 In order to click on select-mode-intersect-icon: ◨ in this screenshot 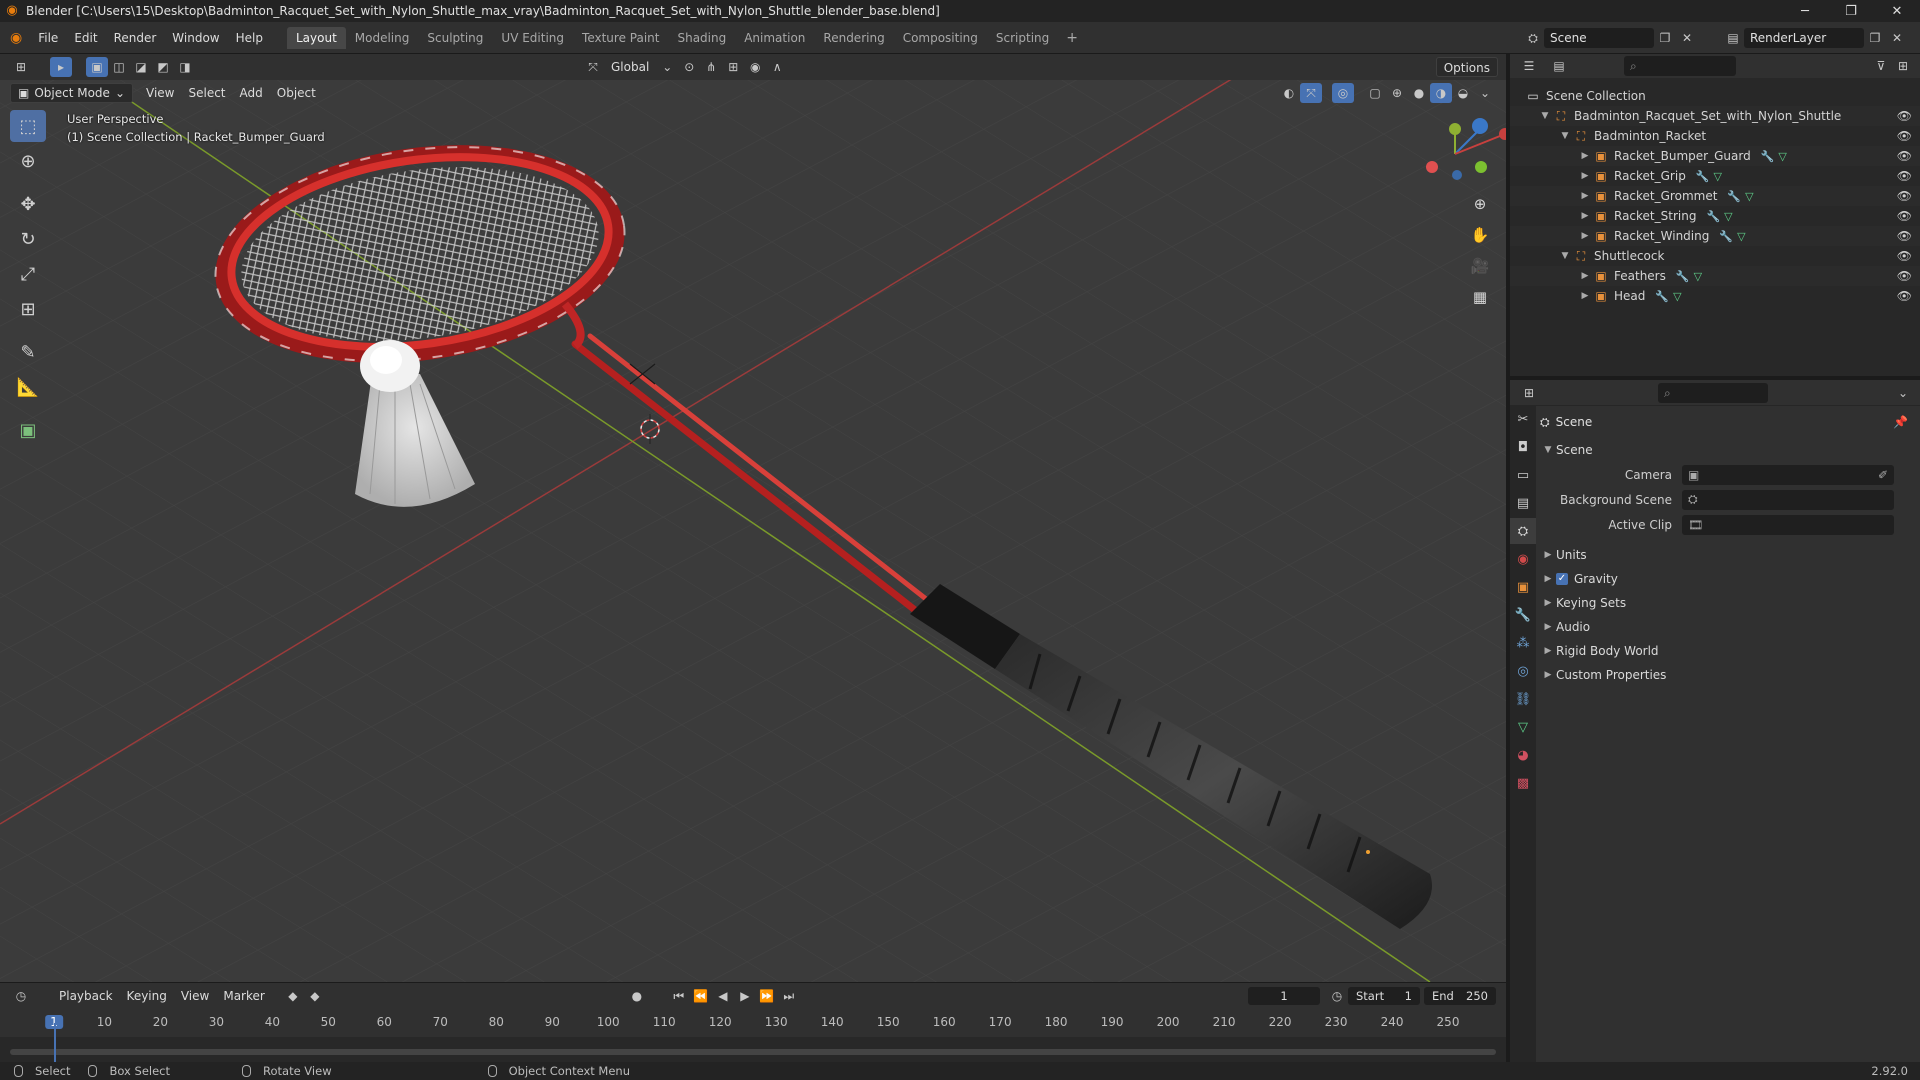, I will do `click(185, 67)`.